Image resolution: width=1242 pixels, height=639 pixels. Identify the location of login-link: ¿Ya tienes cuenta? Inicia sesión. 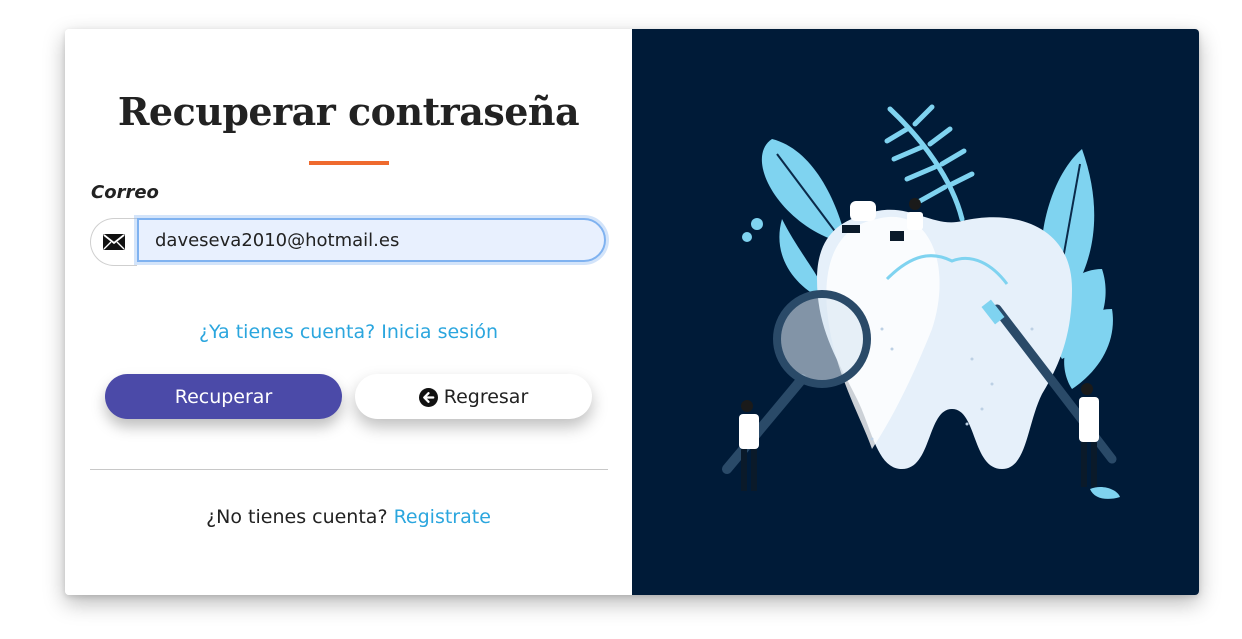
(348, 332).